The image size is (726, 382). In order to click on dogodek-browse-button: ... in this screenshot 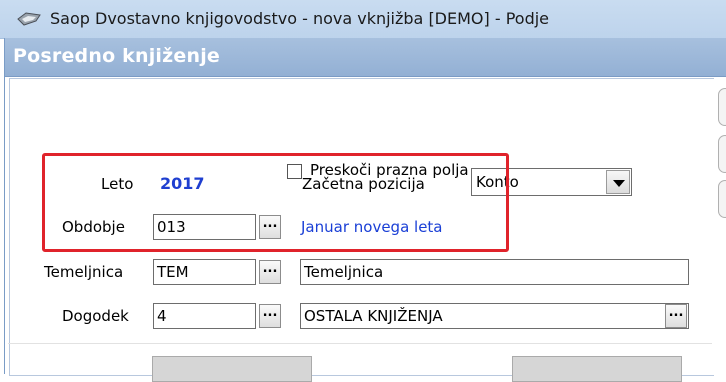, I will do `click(270, 316)`.